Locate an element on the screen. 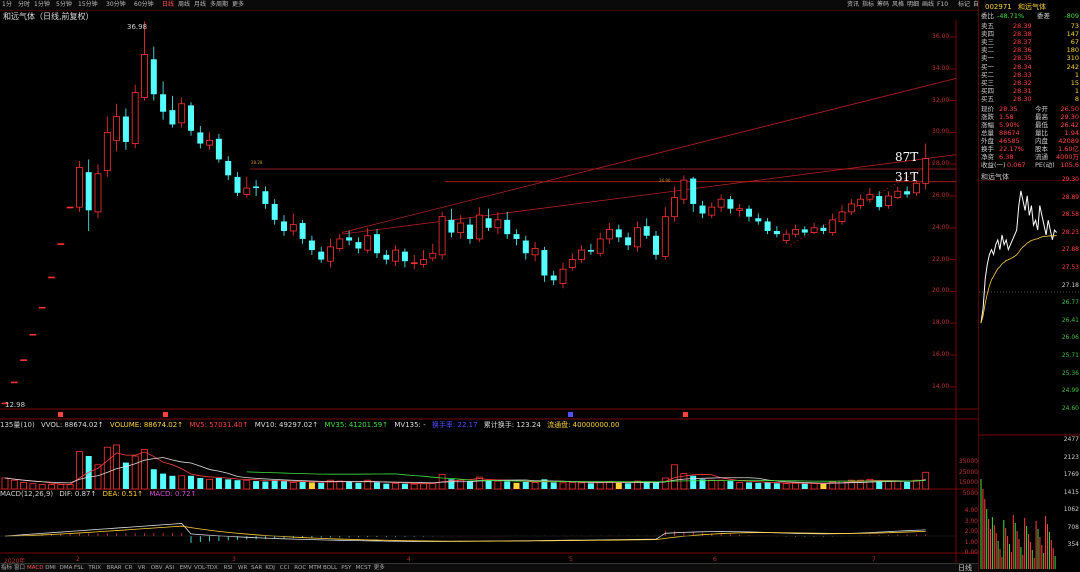  macd-tick: 3.00 is located at coordinates (971, 521).